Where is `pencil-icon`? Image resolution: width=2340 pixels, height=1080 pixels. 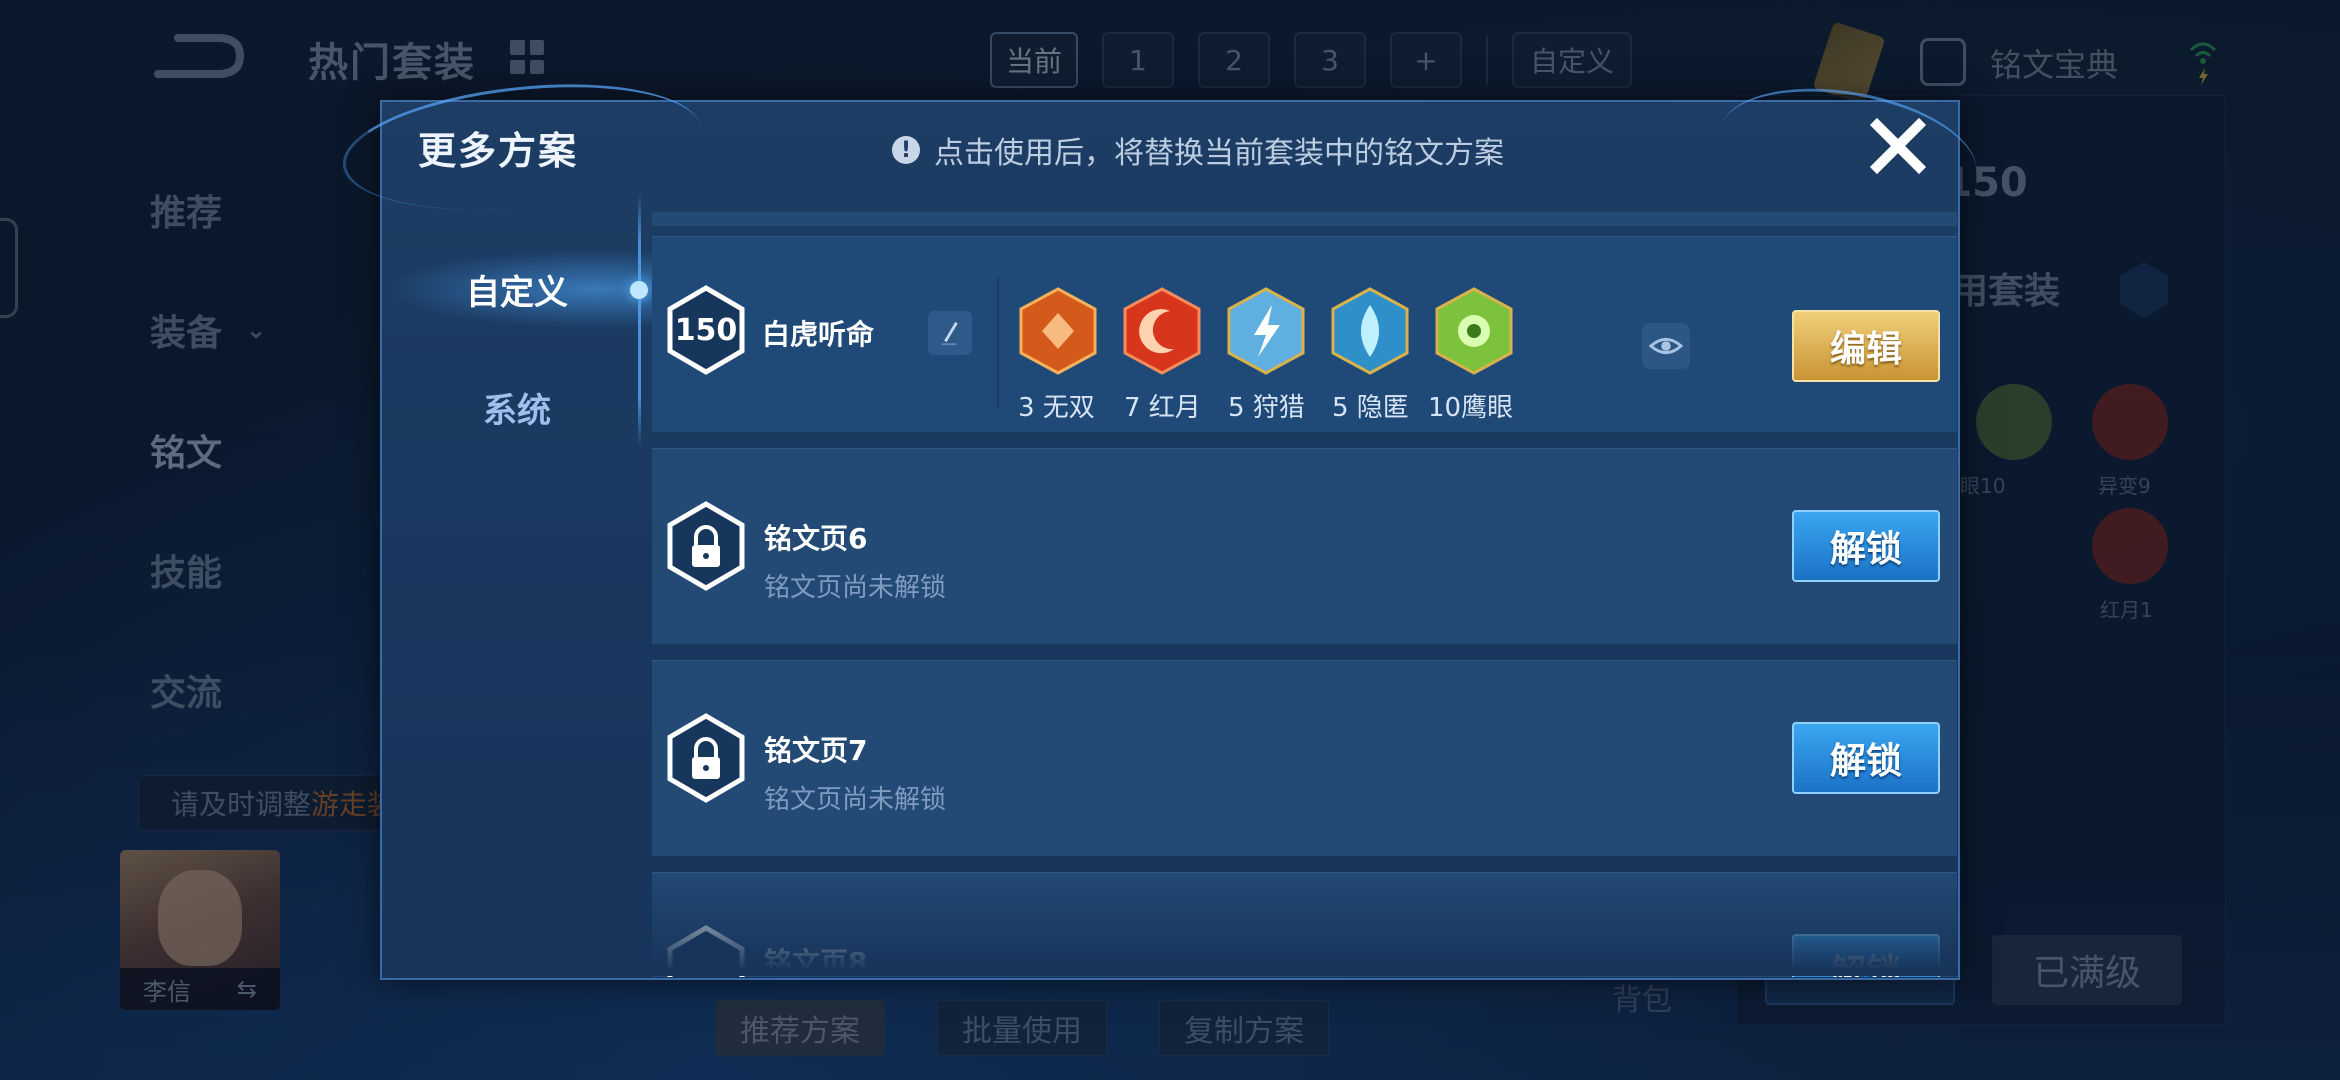 pencil-icon is located at coordinates (949, 334).